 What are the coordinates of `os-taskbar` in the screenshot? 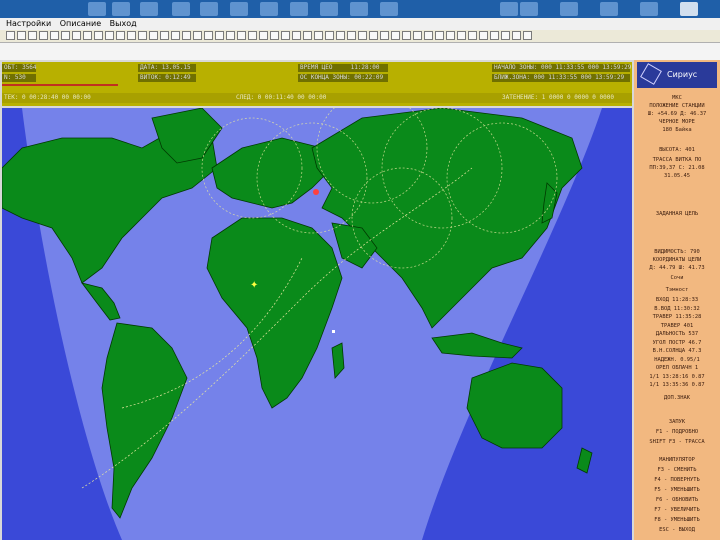 It's located at (360, 9).